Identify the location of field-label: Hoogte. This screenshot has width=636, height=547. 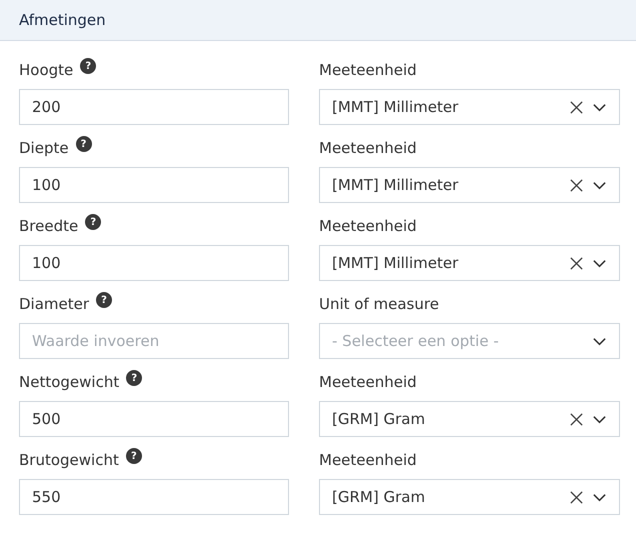
(46, 70).